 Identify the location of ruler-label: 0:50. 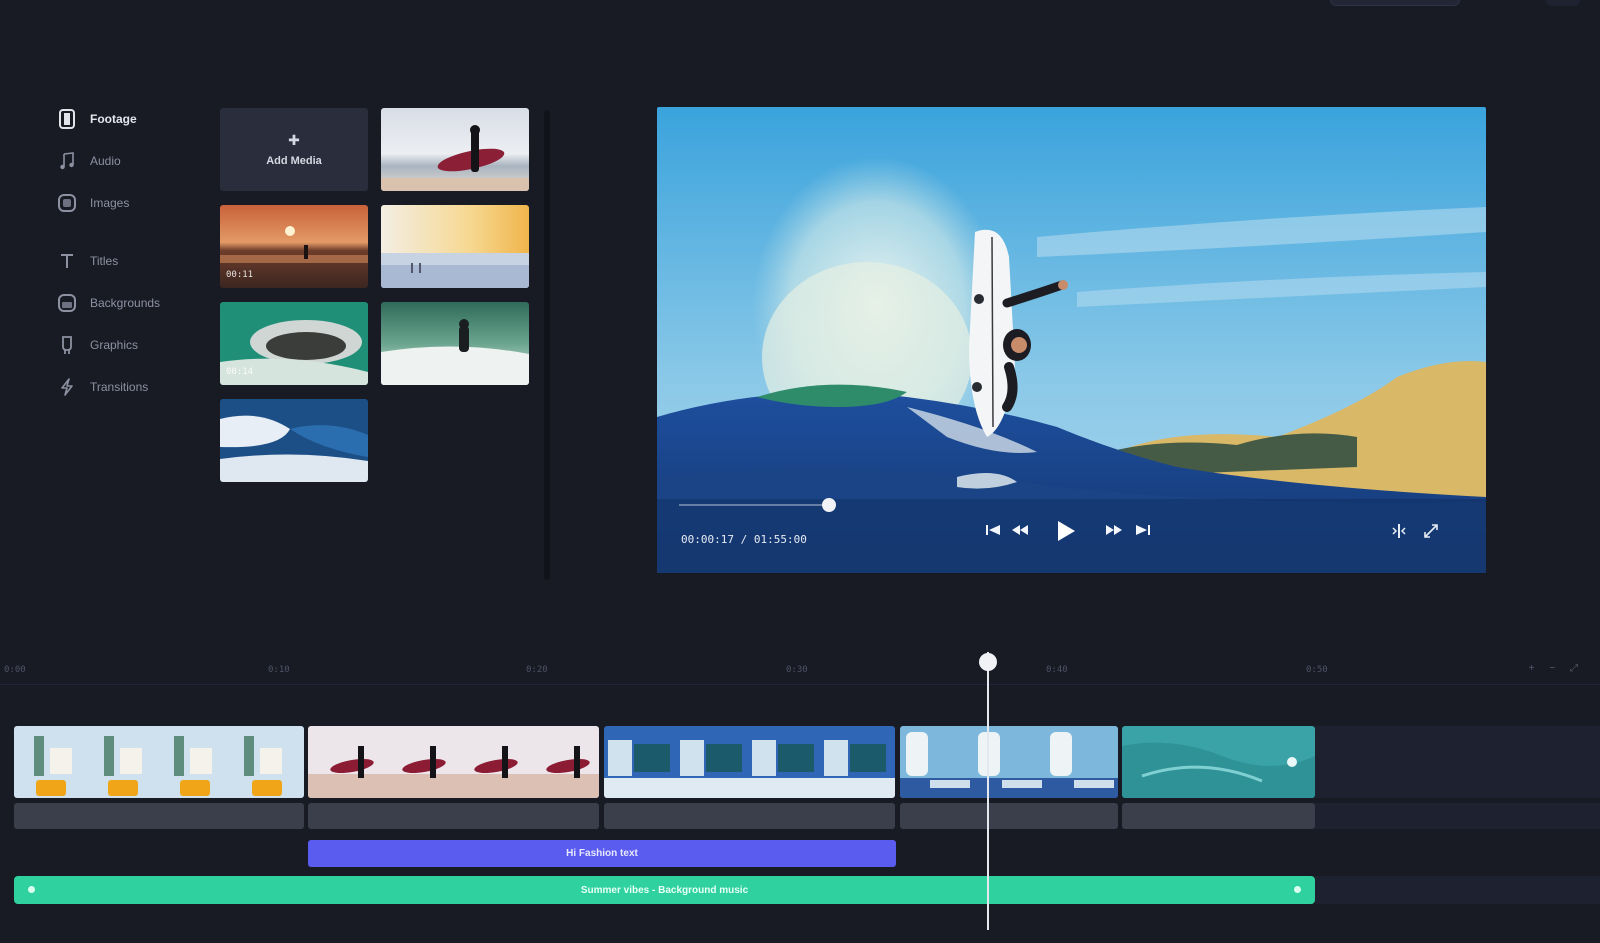
(1317, 670).